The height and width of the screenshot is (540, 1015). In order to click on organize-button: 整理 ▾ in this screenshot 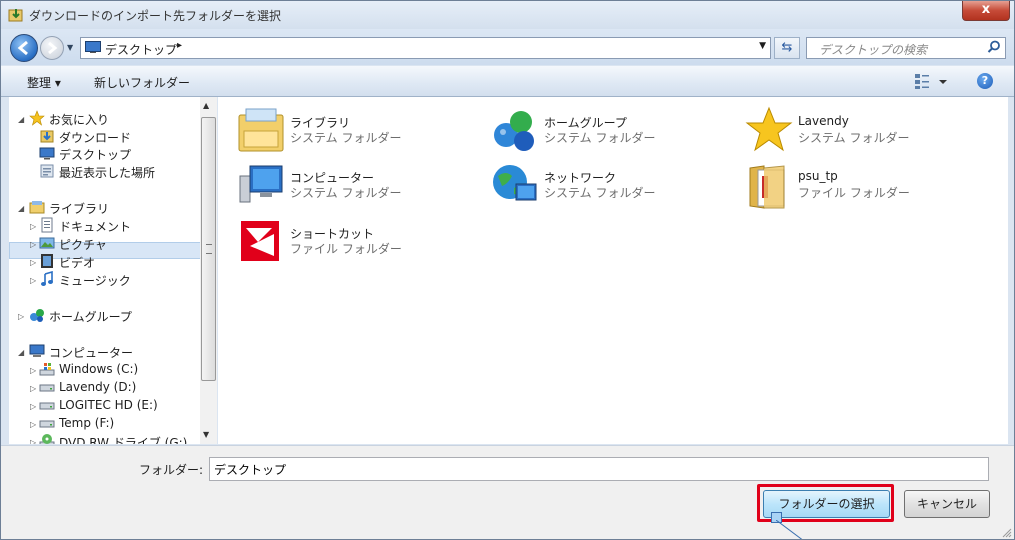, I will do `click(44, 82)`.